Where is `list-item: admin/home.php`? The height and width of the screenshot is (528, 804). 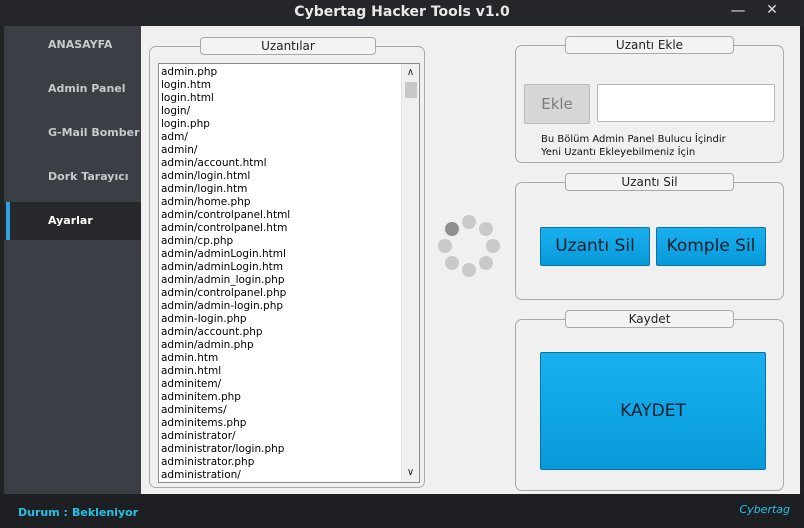 list-item: admin/home.php is located at coordinates (279, 202).